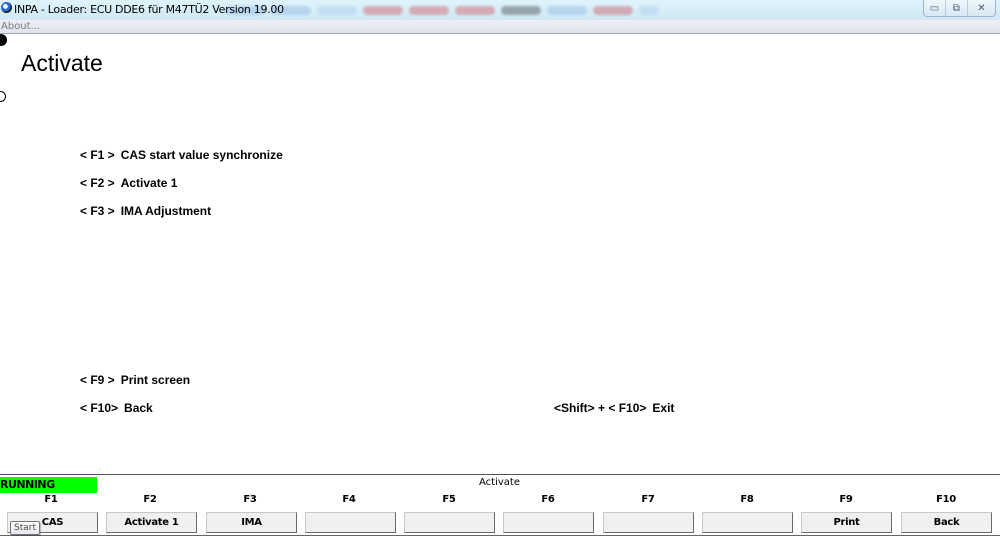 The image size is (1000, 536). Describe the element at coordinates (97, 380) in the screenshot. I see `menu-item-key: < F9 >` at that location.